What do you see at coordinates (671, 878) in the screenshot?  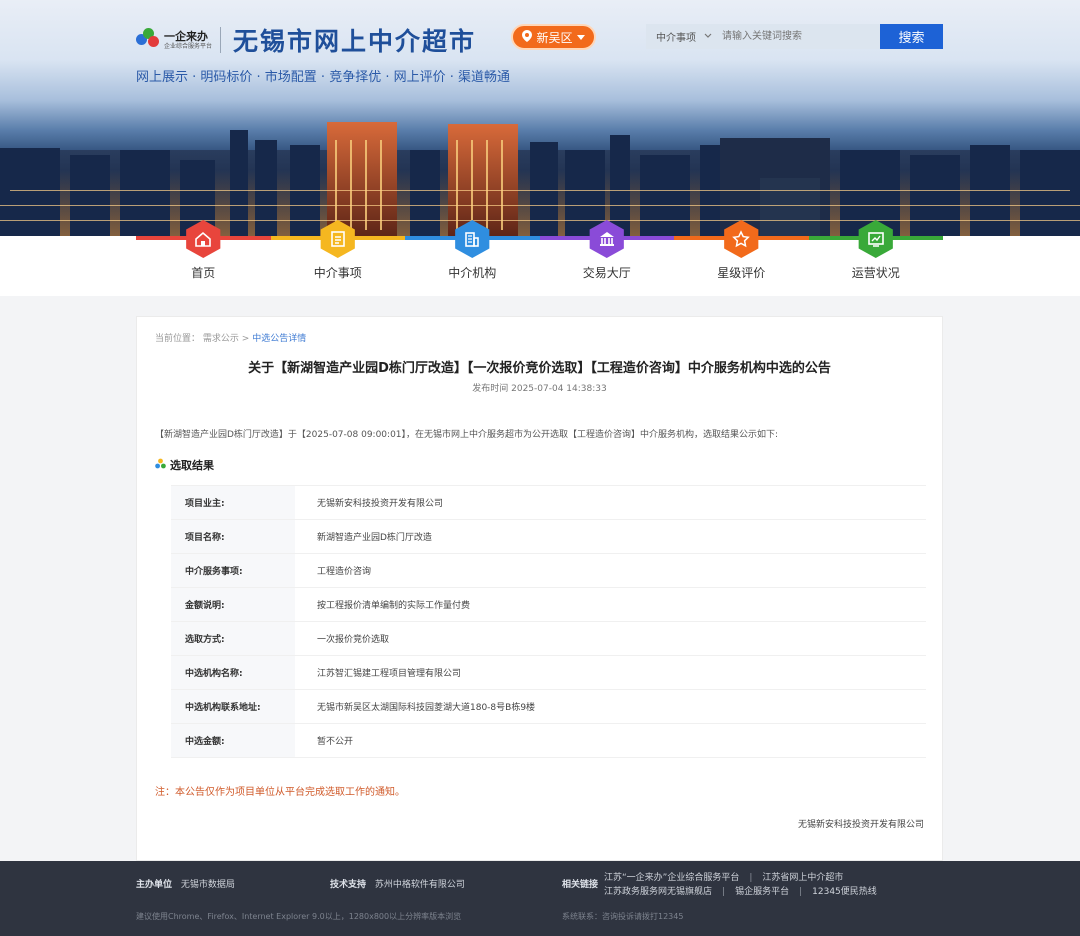 I see `footer-link: 江苏“一企来办”企业综合服务平台` at bounding box center [671, 878].